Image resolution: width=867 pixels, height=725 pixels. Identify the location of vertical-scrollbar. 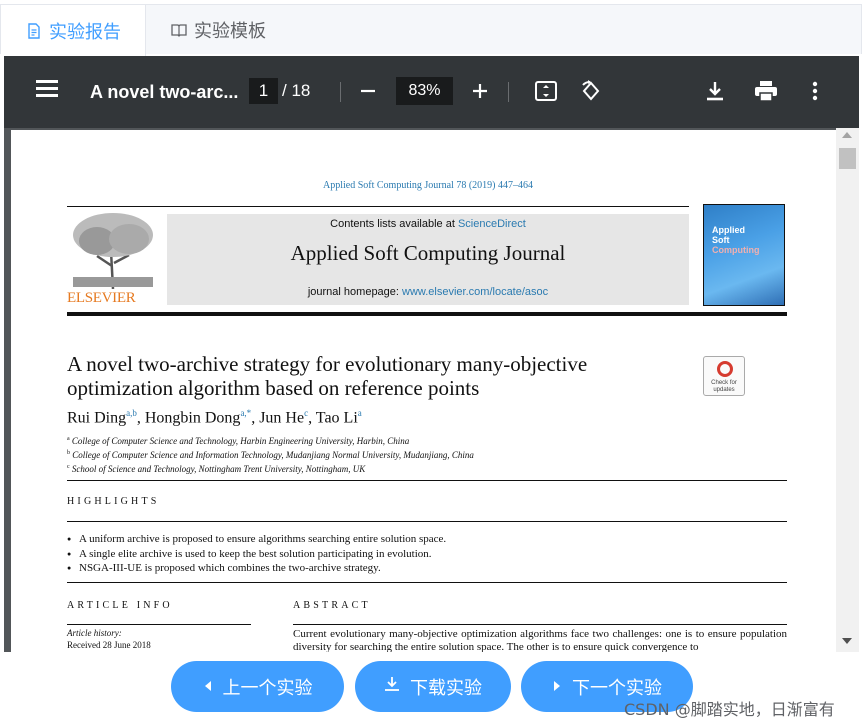
(847, 390).